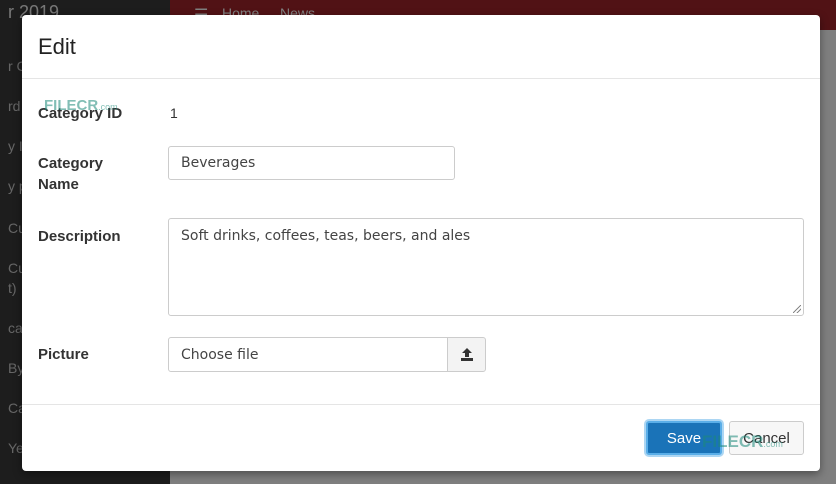 Image resolution: width=836 pixels, height=484 pixels. I want to click on dialog-header: Edit, so click(421, 47).